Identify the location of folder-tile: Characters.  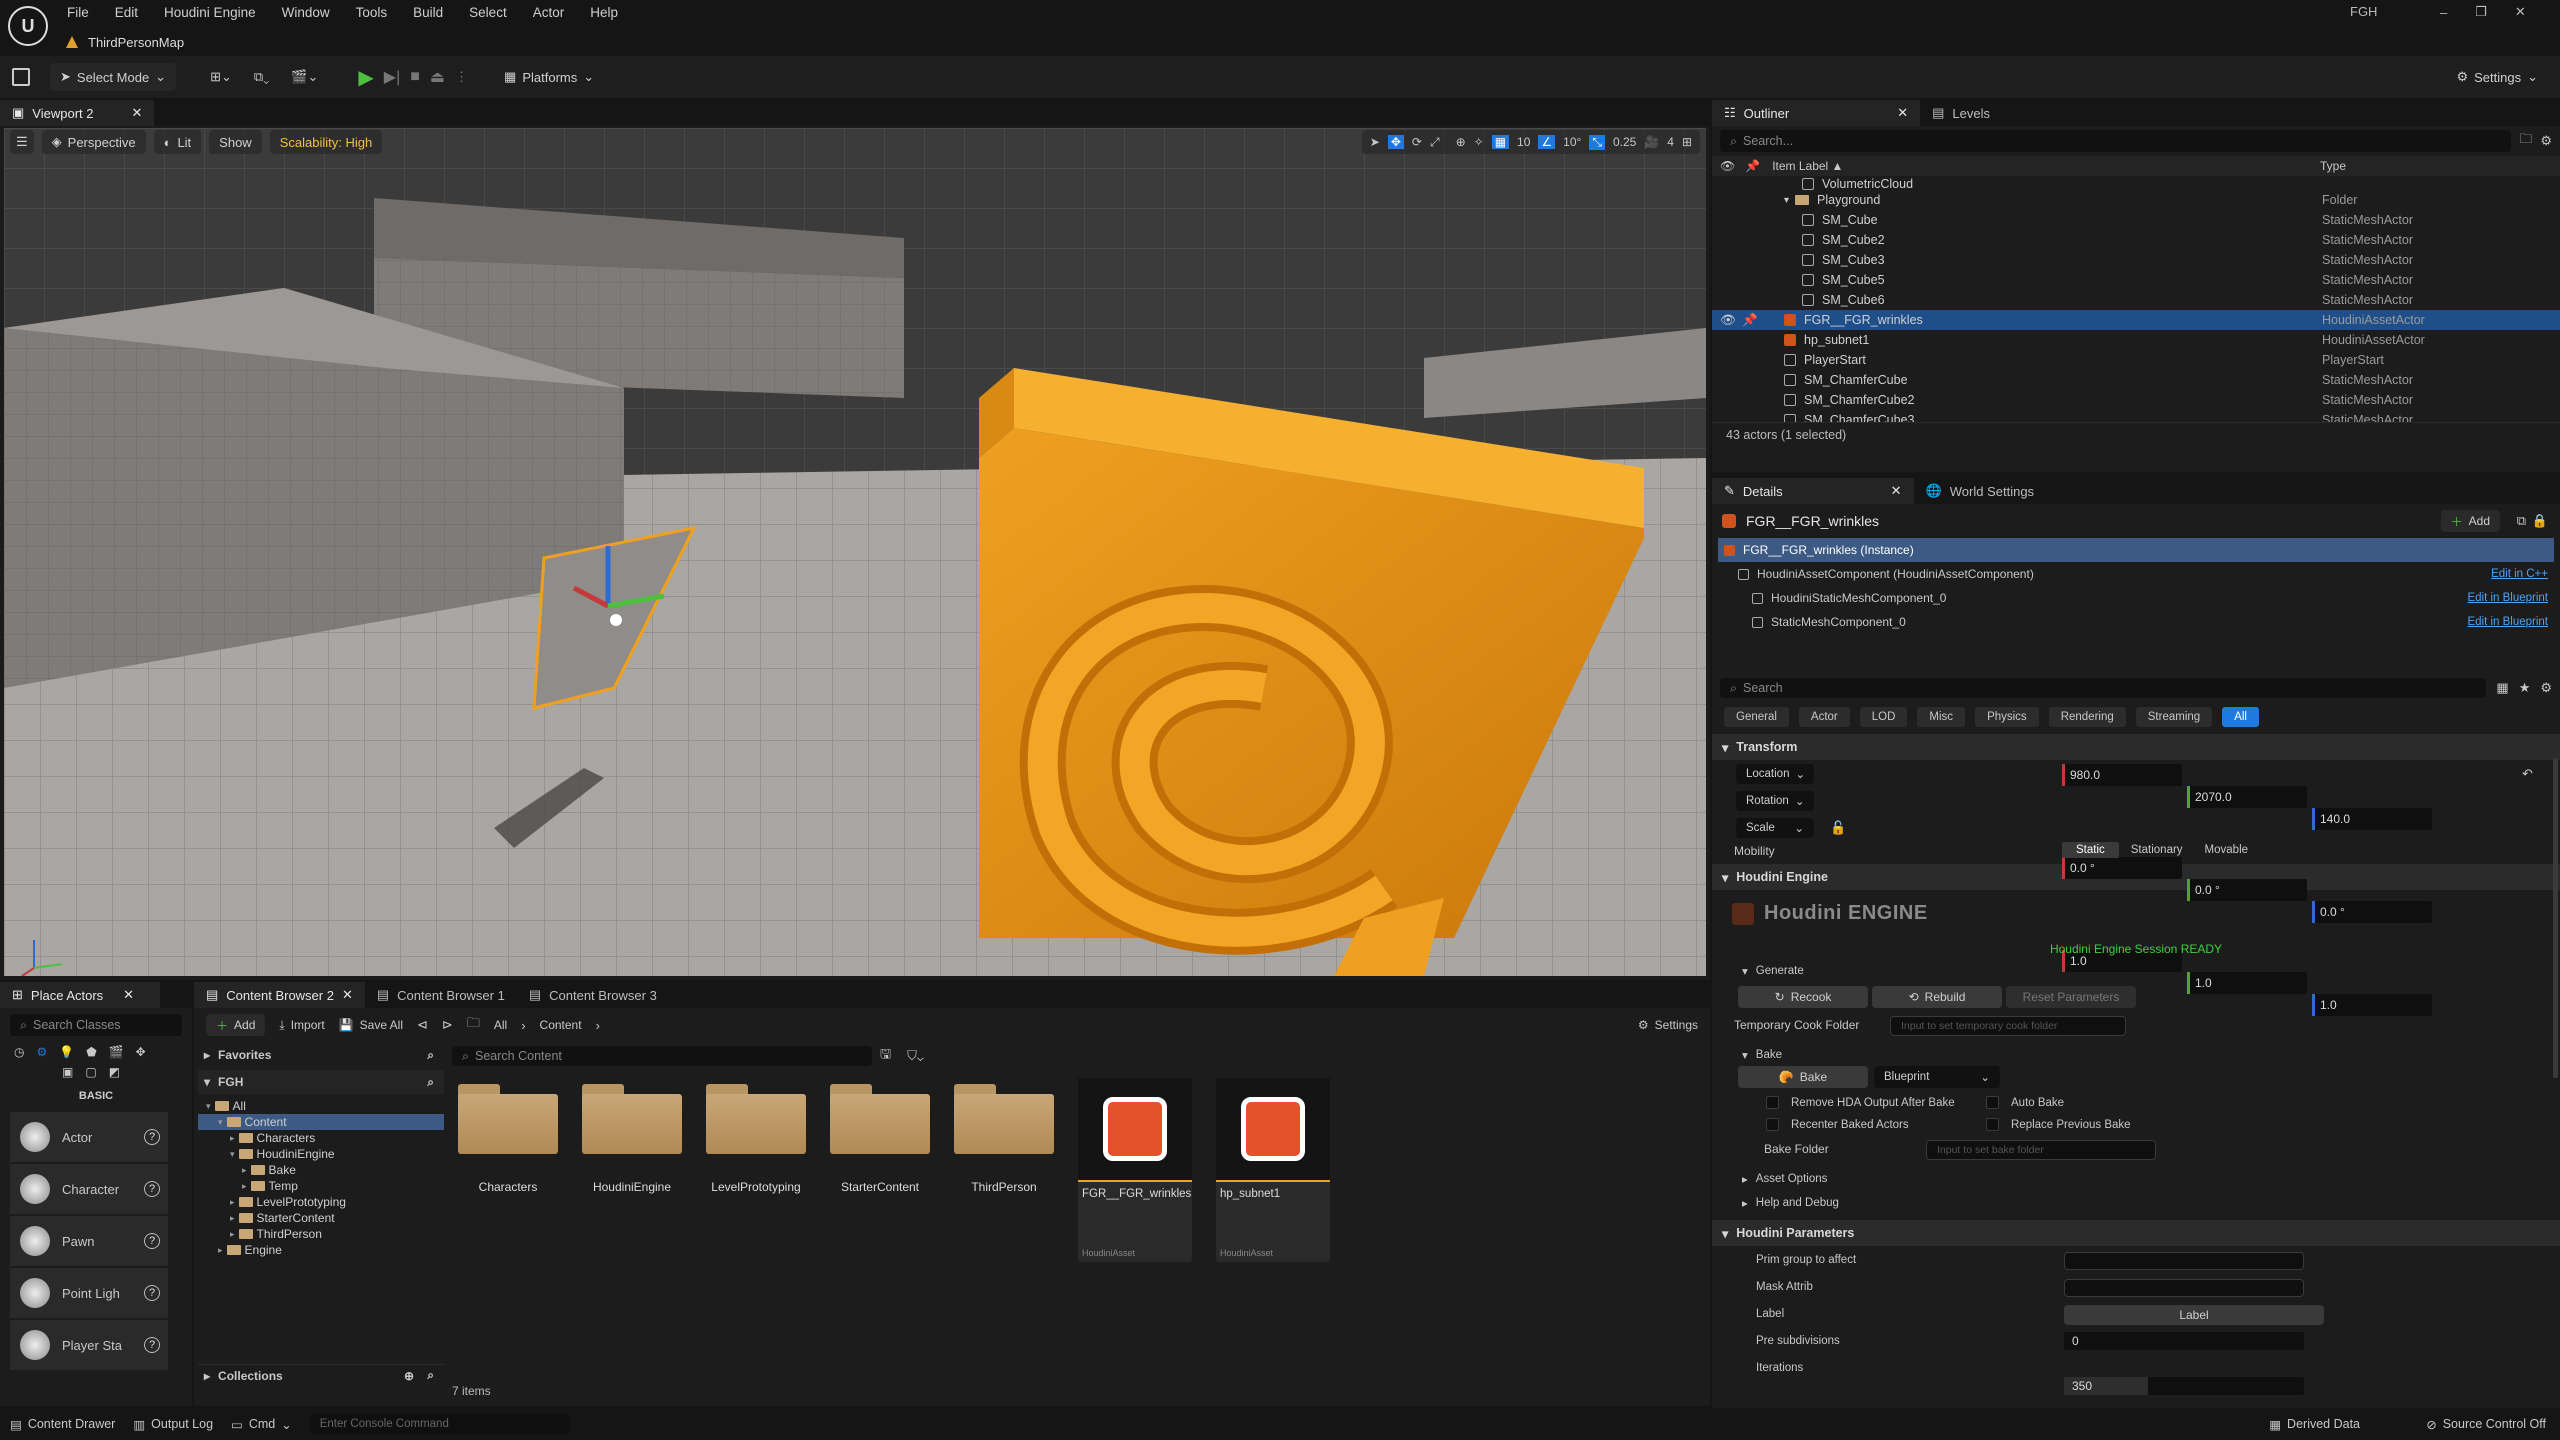
(508, 1139).